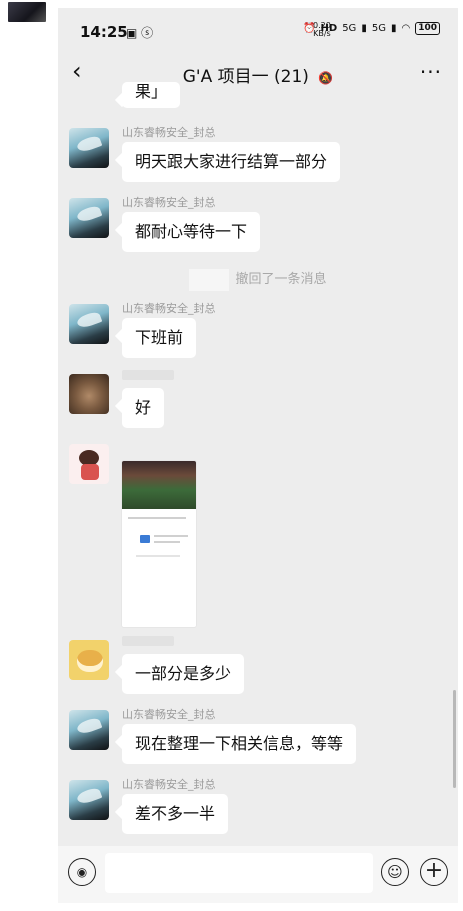 This screenshot has width=463, height=911. Describe the element at coordinates (239, 744) in the screenshot. I see `message-bubble: 现在整理一下相关信息，等等` at that location.